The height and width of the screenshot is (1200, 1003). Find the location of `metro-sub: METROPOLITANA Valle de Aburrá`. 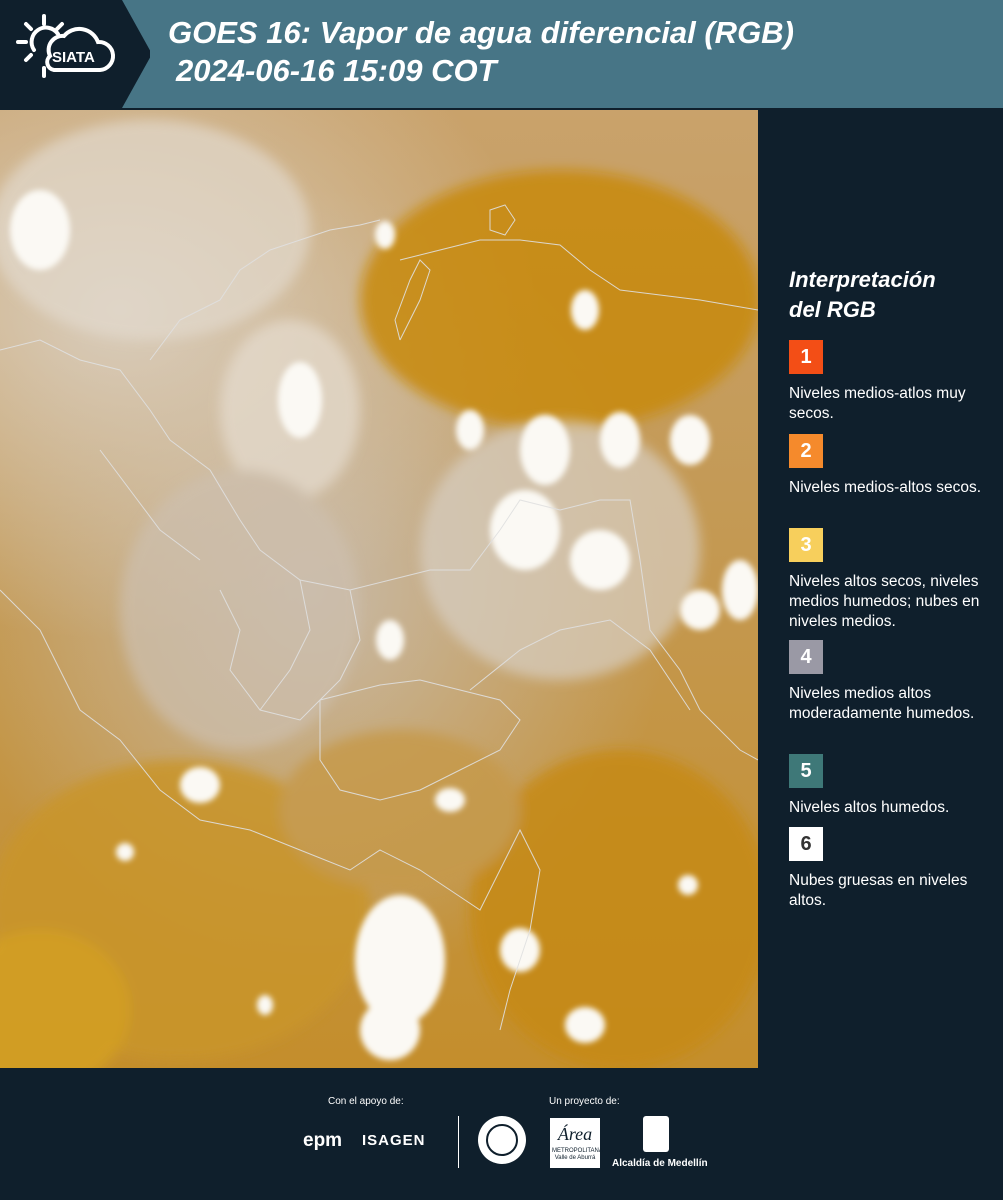

metro-sub: METROPOLITANA Valle de Aburrá is located at coordinates (577, 1154).